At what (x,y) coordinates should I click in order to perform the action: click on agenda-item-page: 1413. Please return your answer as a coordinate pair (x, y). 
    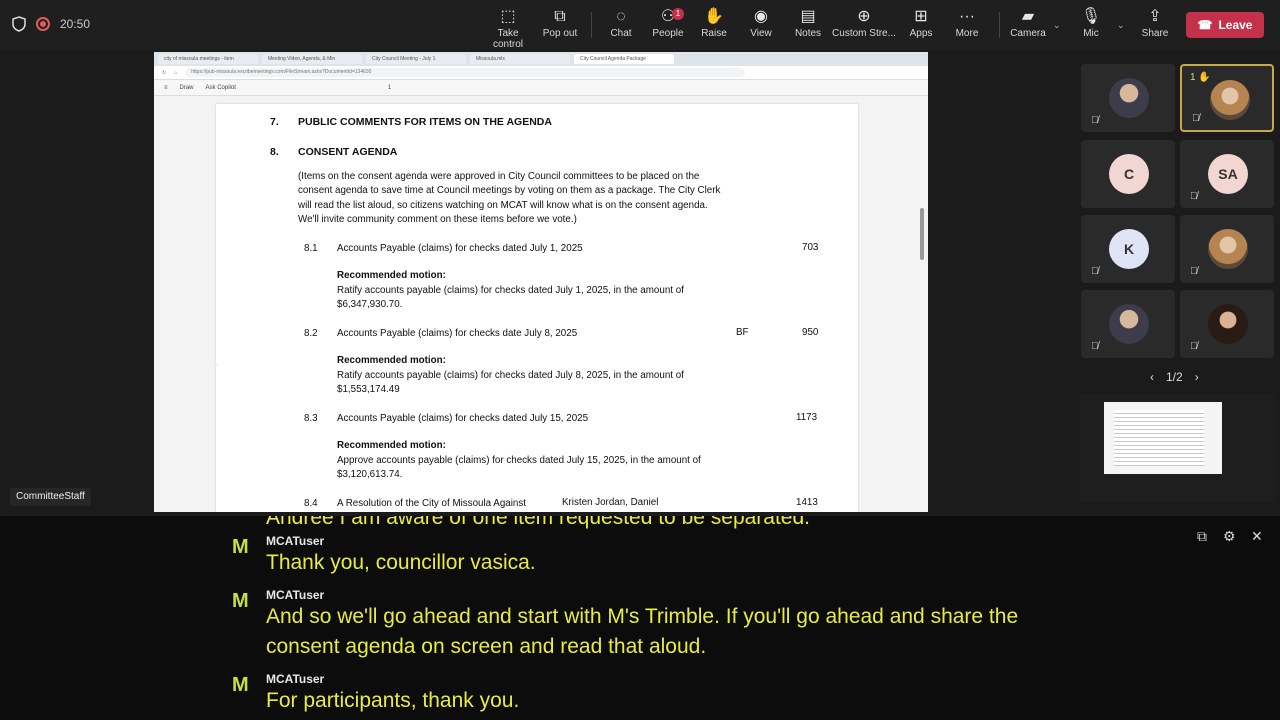
    Looking at the image, I should click on (807, 502).